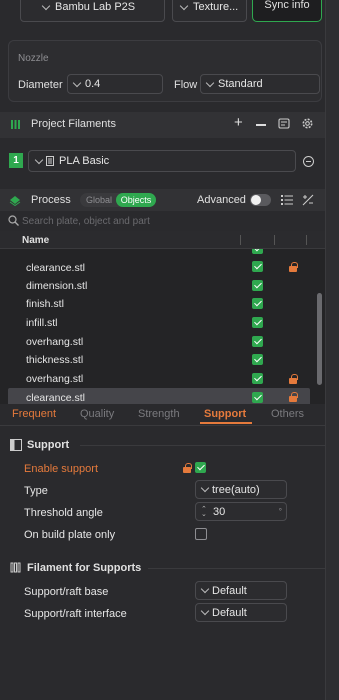 Image resolution: width=339 pixels, height=700 pixels. What do you see at coordinates (84, 161) in the screenshot?
I see `filament-name: PLA Basic` at bounding box center [84, 161].